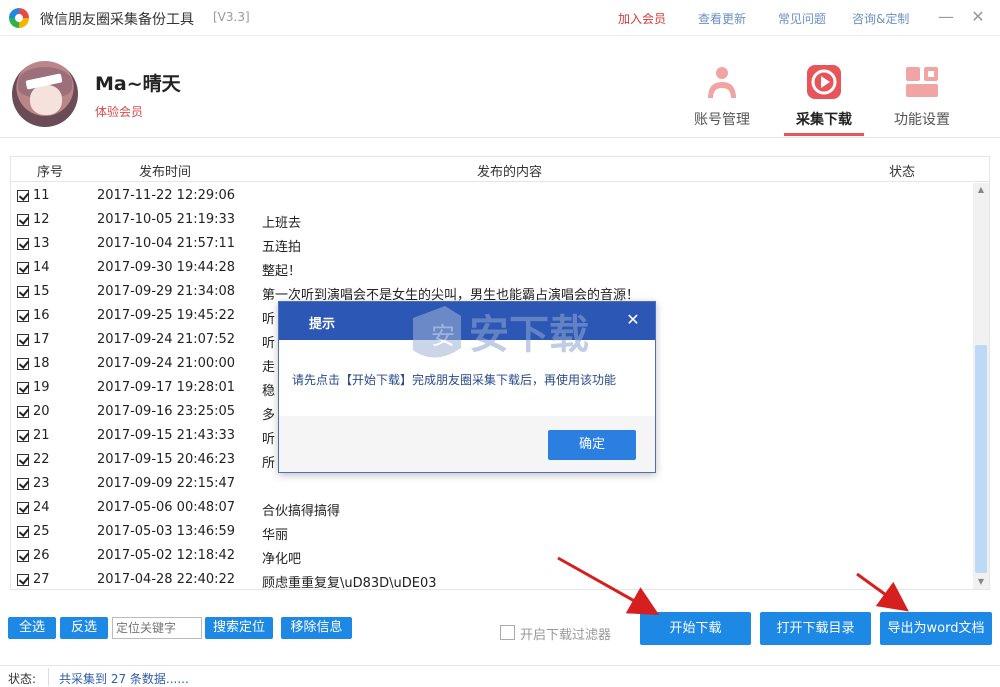 This screenshot has width=1000, height=687. I want to click on remove-info-button: 移除信息, so click(316, 628).